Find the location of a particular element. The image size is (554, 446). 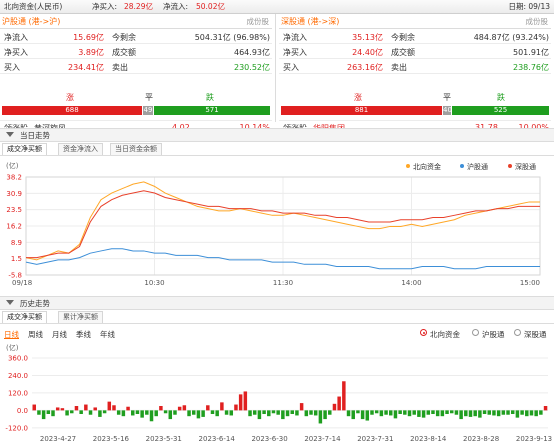

y-unit-label: (亿) is located at coordinates (12, 165).